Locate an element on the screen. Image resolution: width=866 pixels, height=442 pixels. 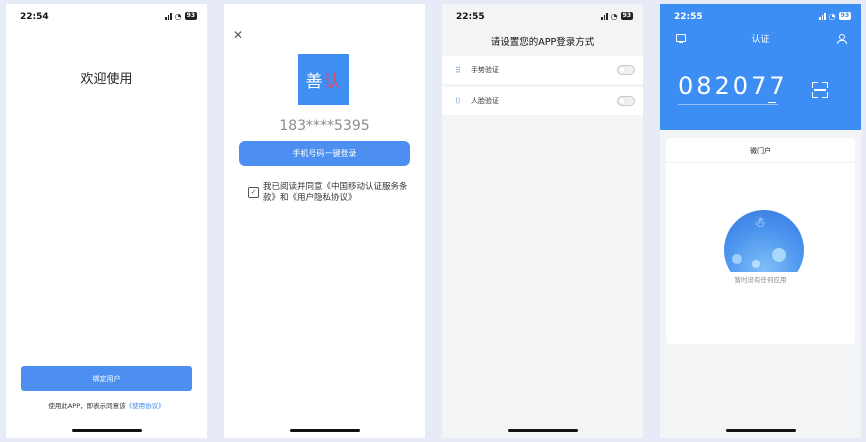
agreement-row: ✓ 我已阅读并同意《中国移动认证服务条款》和《用户隐私协议》 is located at coordinates (328, 193).